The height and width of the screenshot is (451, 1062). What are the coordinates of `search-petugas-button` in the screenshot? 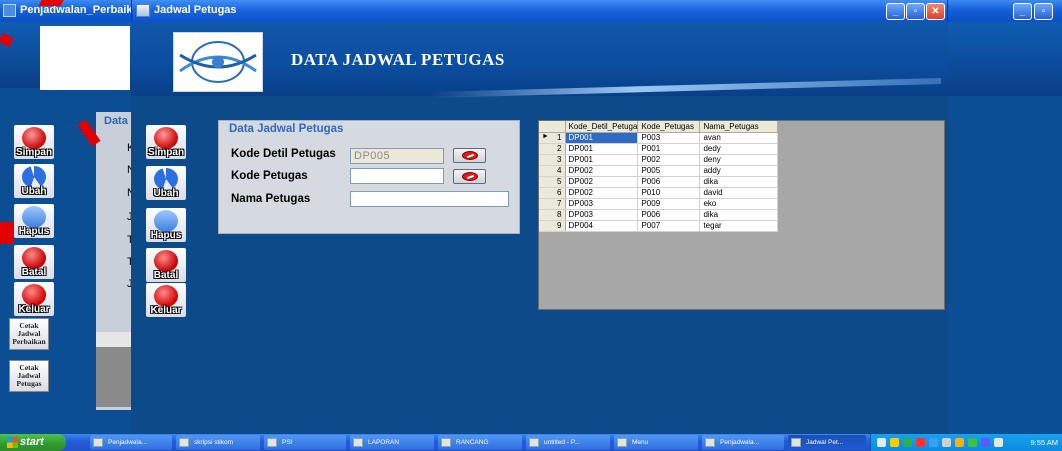 It's located at (469, 176).